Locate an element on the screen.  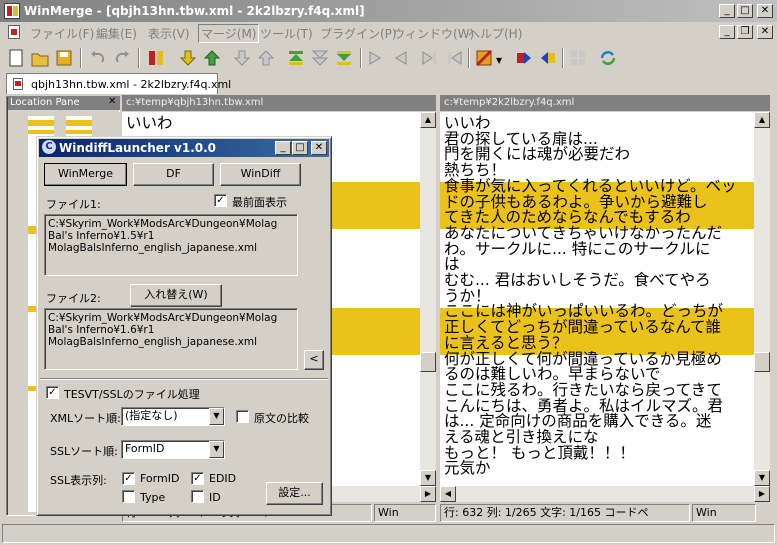
ssl-sort-value: FormID is located at coordinates (145, 448).